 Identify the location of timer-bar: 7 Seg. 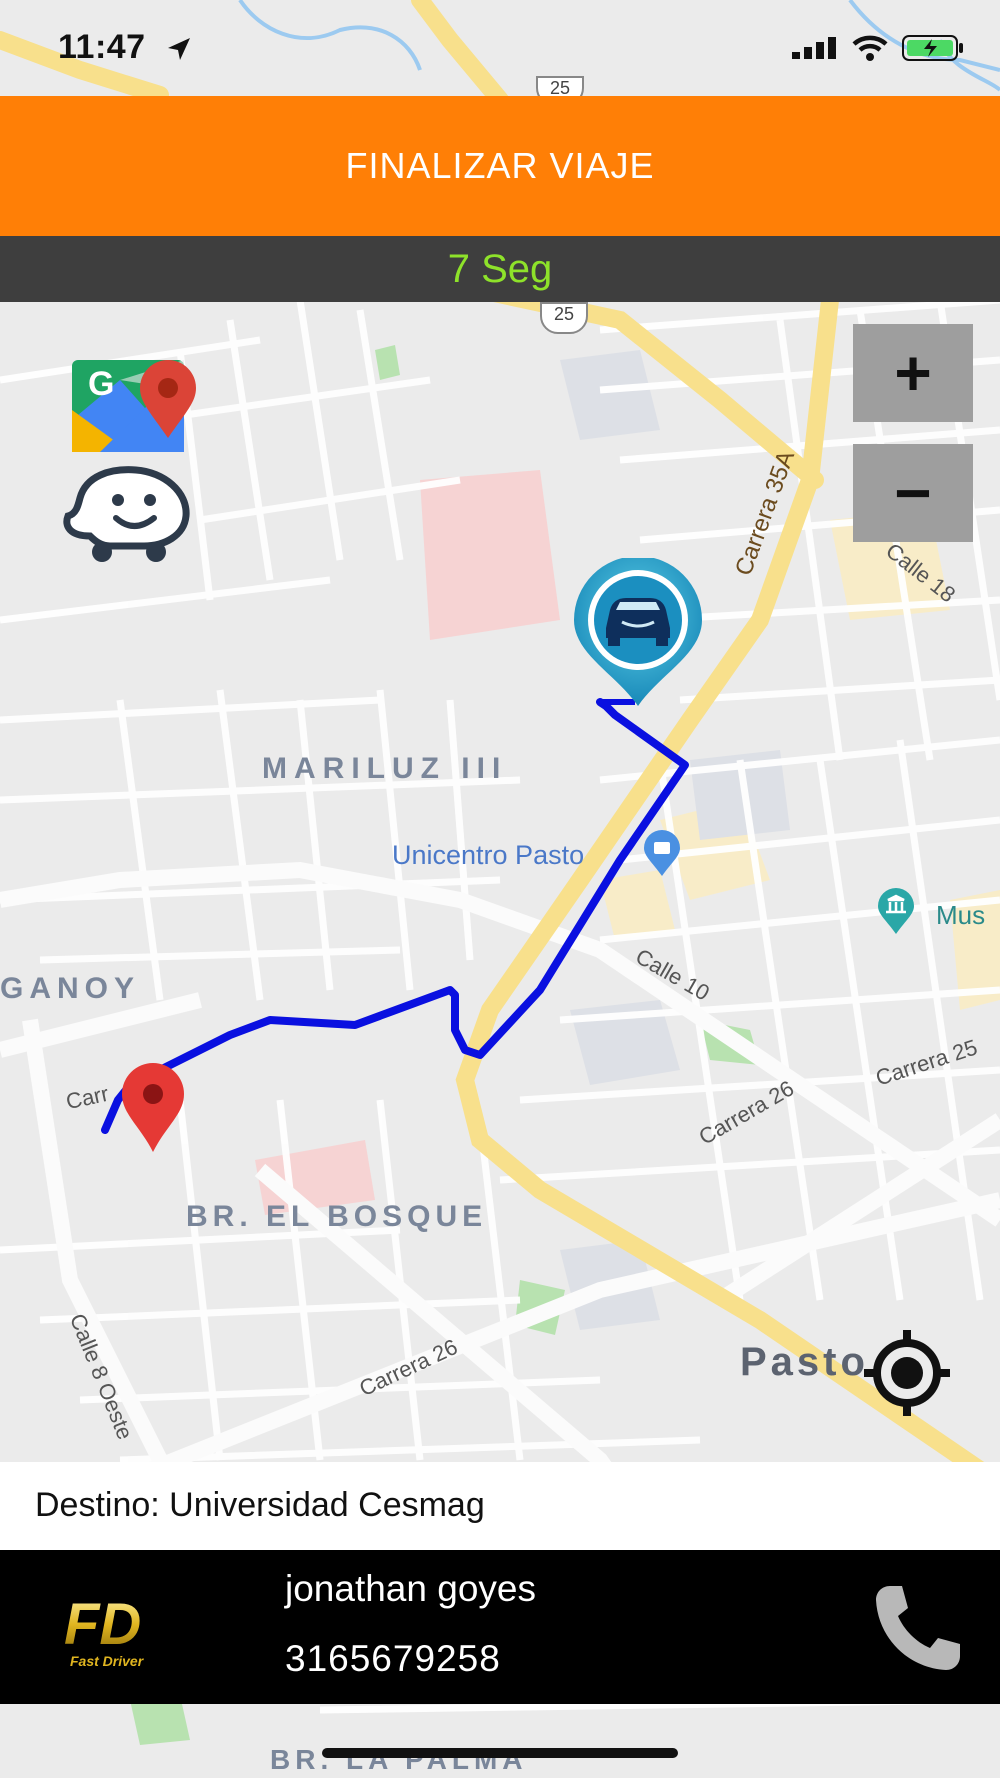
(500, 269).